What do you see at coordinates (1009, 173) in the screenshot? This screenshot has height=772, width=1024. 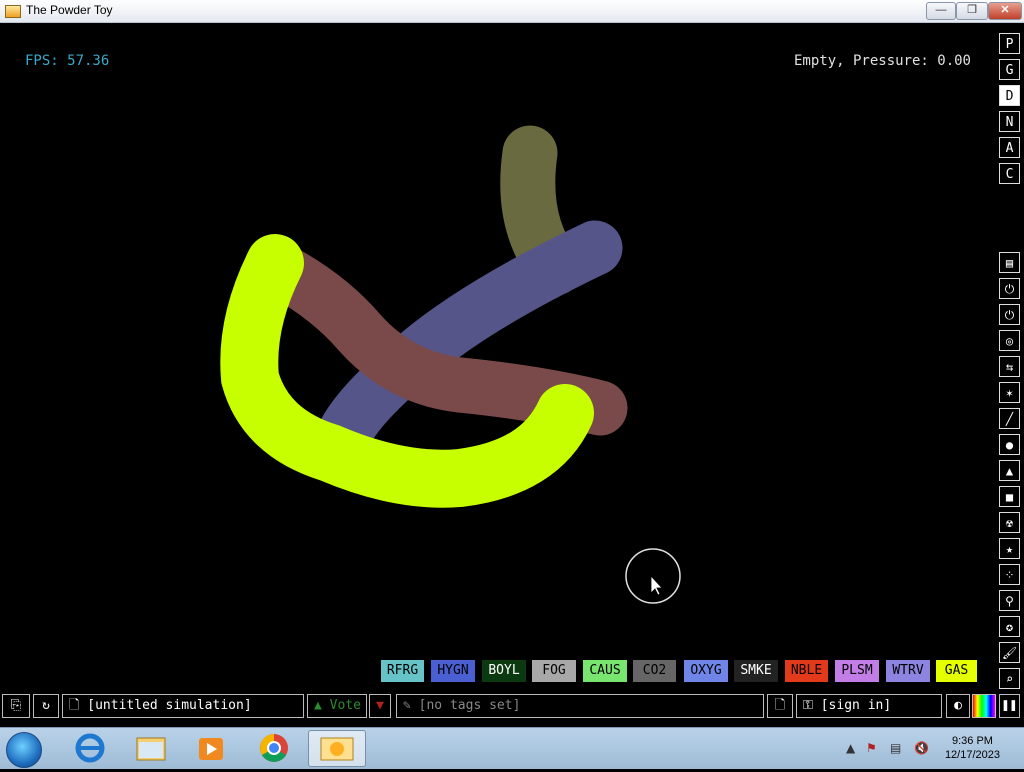 I see `menu-letter-c: C` at bounding box center [1009, 173].